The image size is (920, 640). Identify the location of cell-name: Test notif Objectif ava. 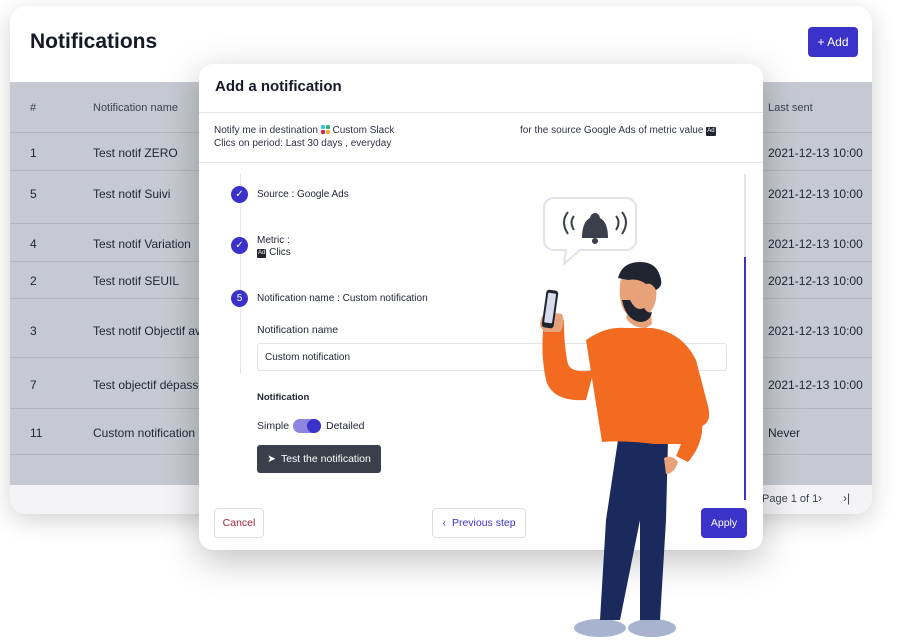
(150, 331).